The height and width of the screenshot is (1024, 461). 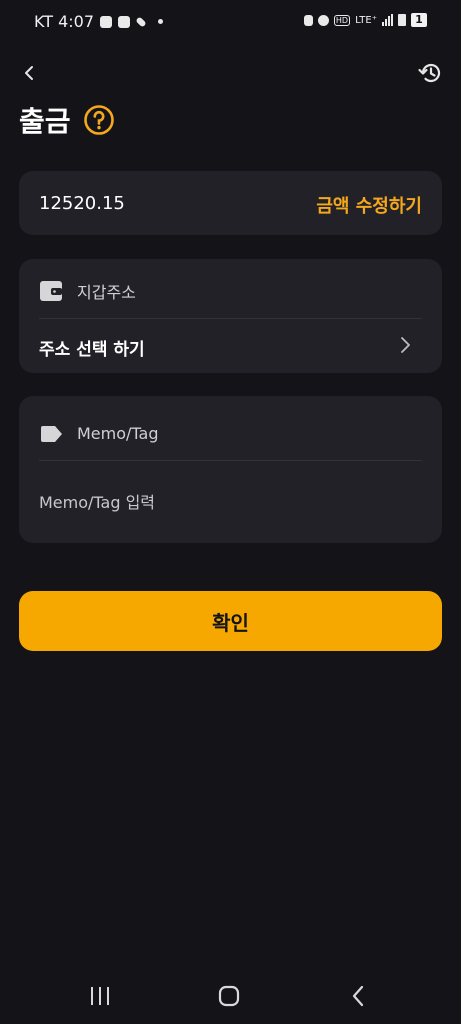 What do you see at coordinates (230, 346) in the screenshot?
I see `select-address-button: 주소 선택 하기` at bounding box center [230, 346].